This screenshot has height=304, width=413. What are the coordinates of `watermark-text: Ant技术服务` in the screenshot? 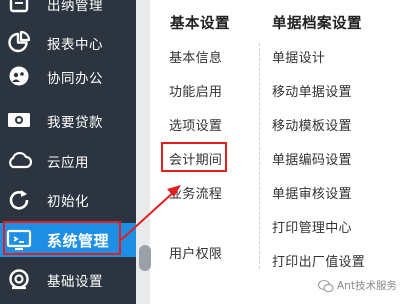 It's located at (367, 285).